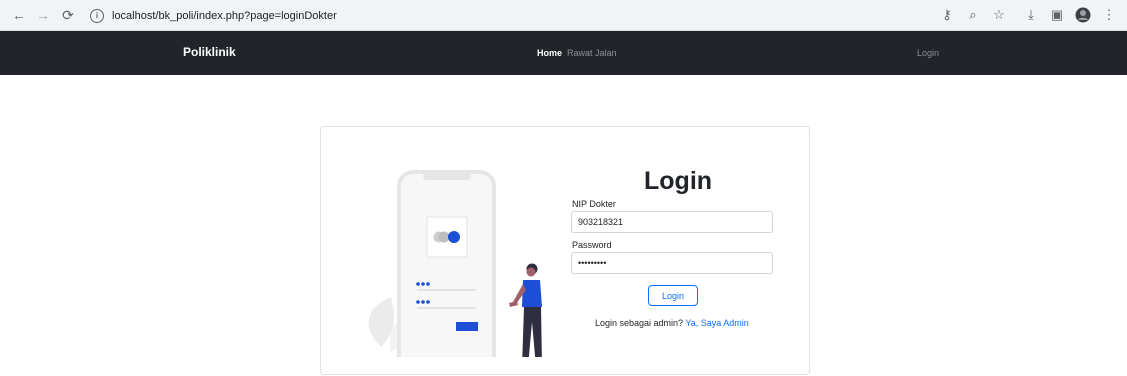 Image resolution: width=1127 pixels, height=376 pixels. Describe the element at coordinates (601, 222) in the screenshot. I see `nip-value: 903218321` at that location.